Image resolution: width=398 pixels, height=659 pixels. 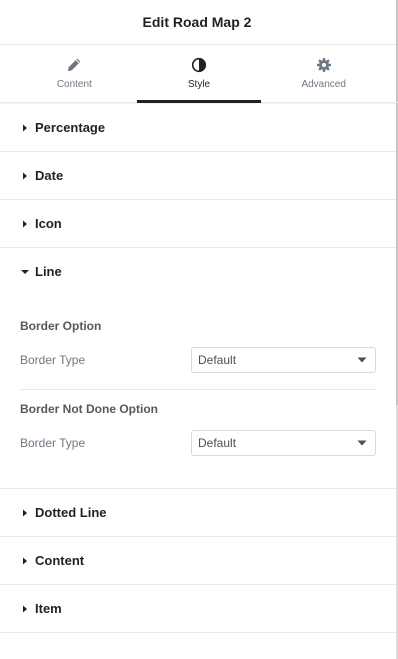 What do you see at coordinates (25, 271) in the screenshot?
I see `caret-down-icon` at bounding box center [25, 271].